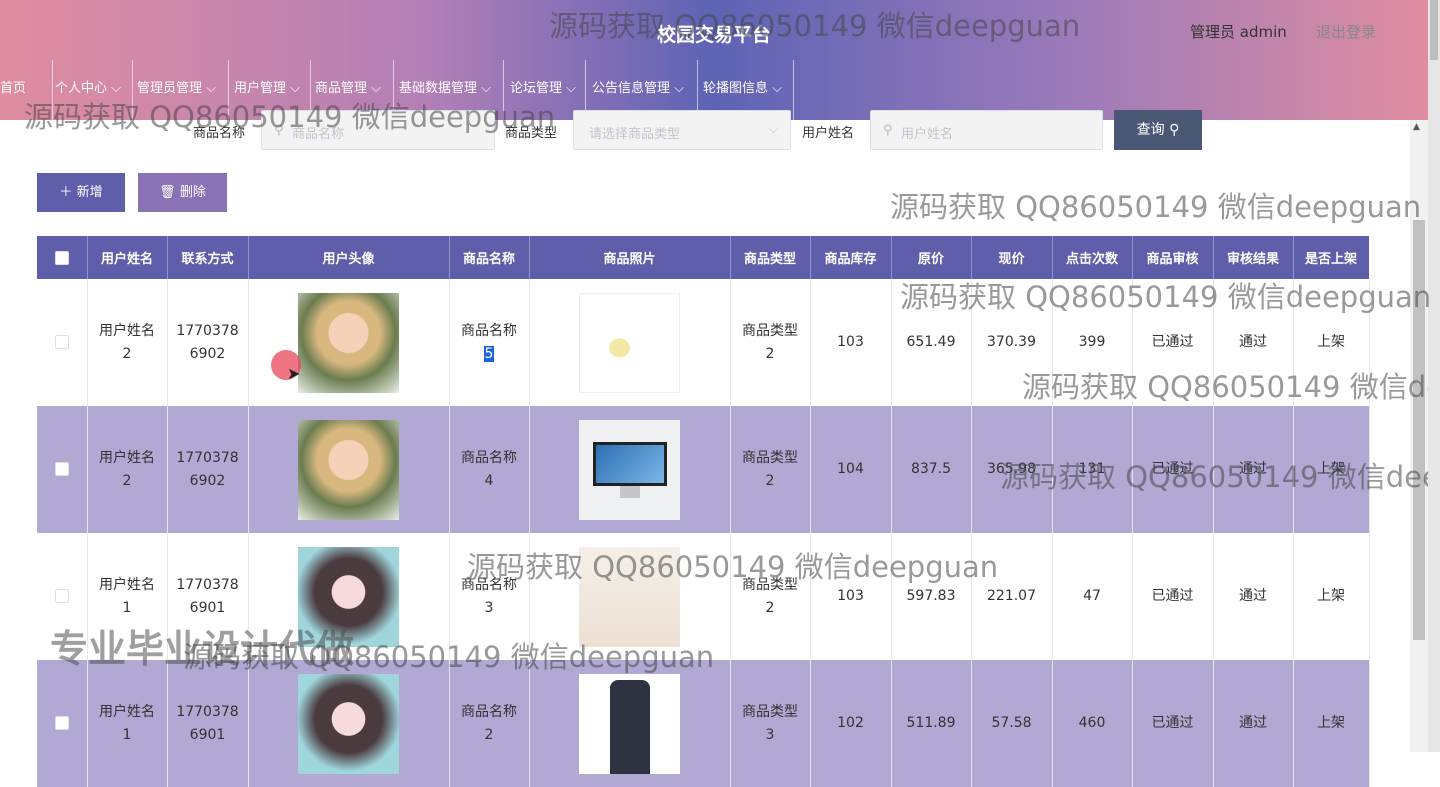  Describe the element at coordinates (851, 257) in the screenshot. I see `col-header: 商品库存` at that location.